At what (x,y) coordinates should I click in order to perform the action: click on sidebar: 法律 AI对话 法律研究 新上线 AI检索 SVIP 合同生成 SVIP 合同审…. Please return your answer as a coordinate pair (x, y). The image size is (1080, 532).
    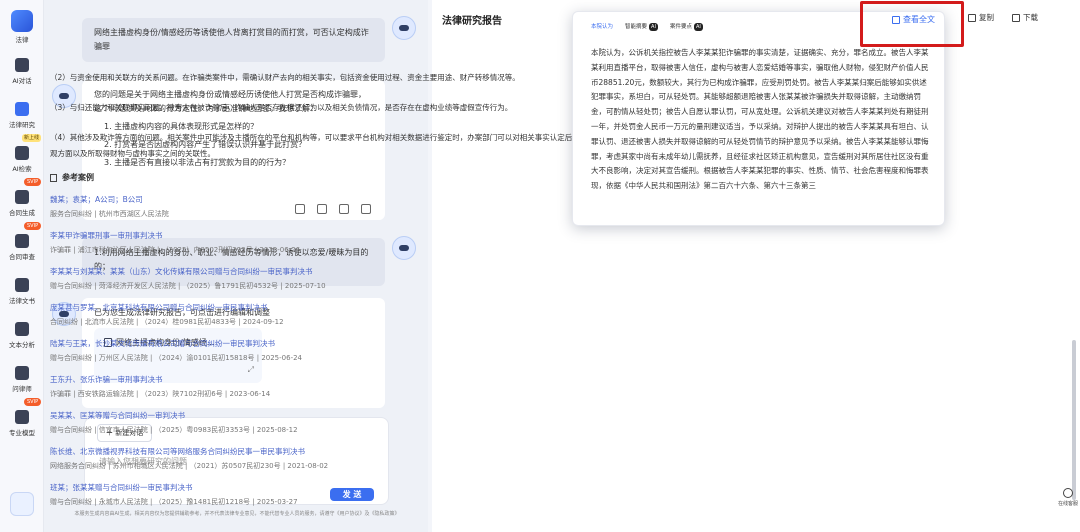
    Looking at the image, I should click on (22, 266).